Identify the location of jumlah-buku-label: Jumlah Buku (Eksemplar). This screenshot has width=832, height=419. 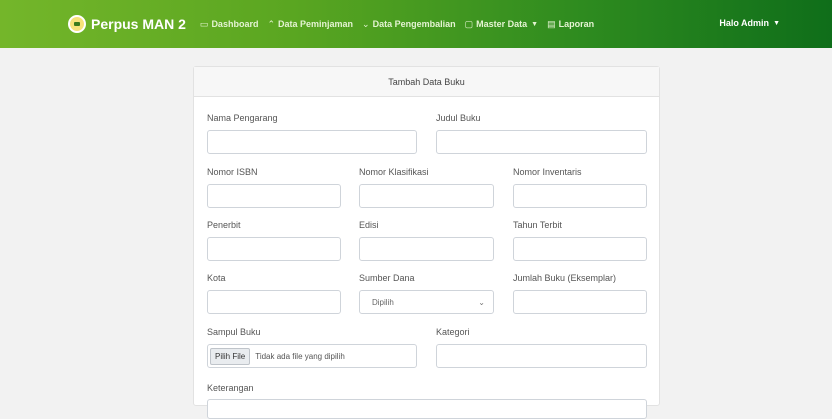
(565, 278).